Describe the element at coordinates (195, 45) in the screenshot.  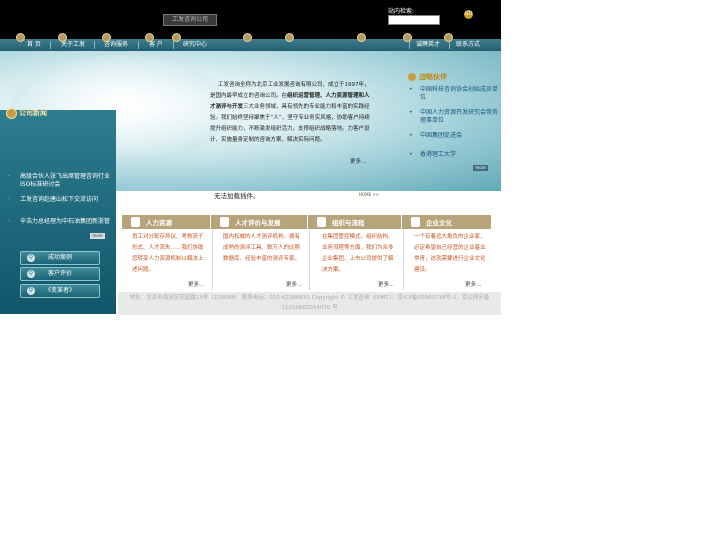
I see `nav-research: 研究中心` at that location.